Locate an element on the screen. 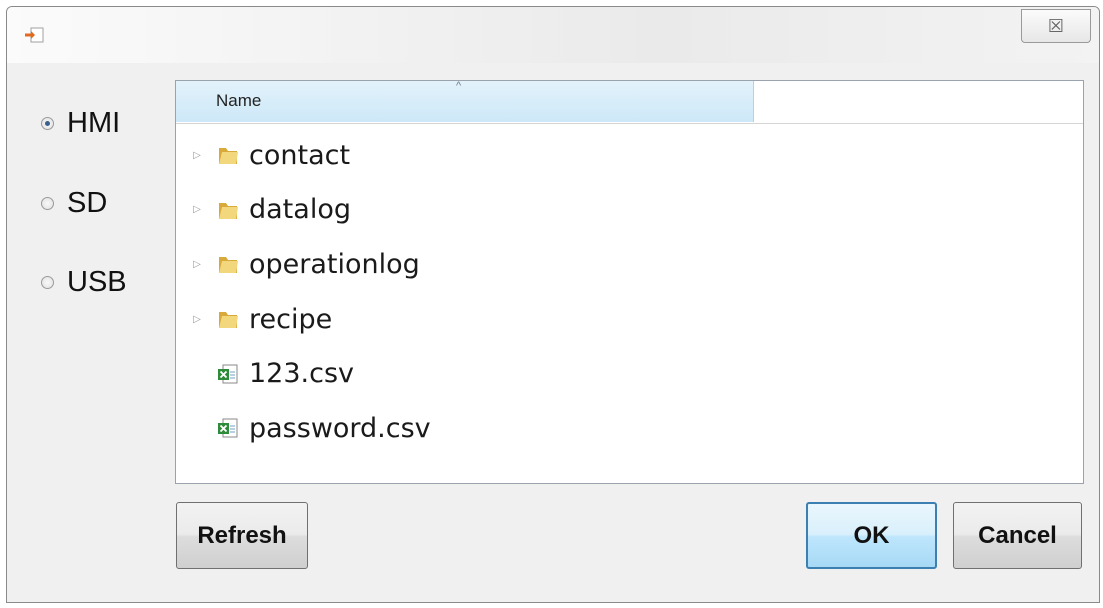 The width and height of the screenshot is (1103, 608). item-name: operationlog is located at coordinates (334, 264).